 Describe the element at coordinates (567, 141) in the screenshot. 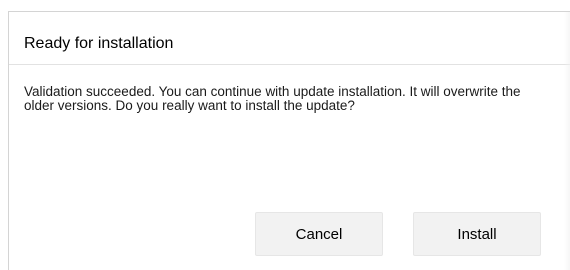

I see `dialog-edge-shadow` at that location.